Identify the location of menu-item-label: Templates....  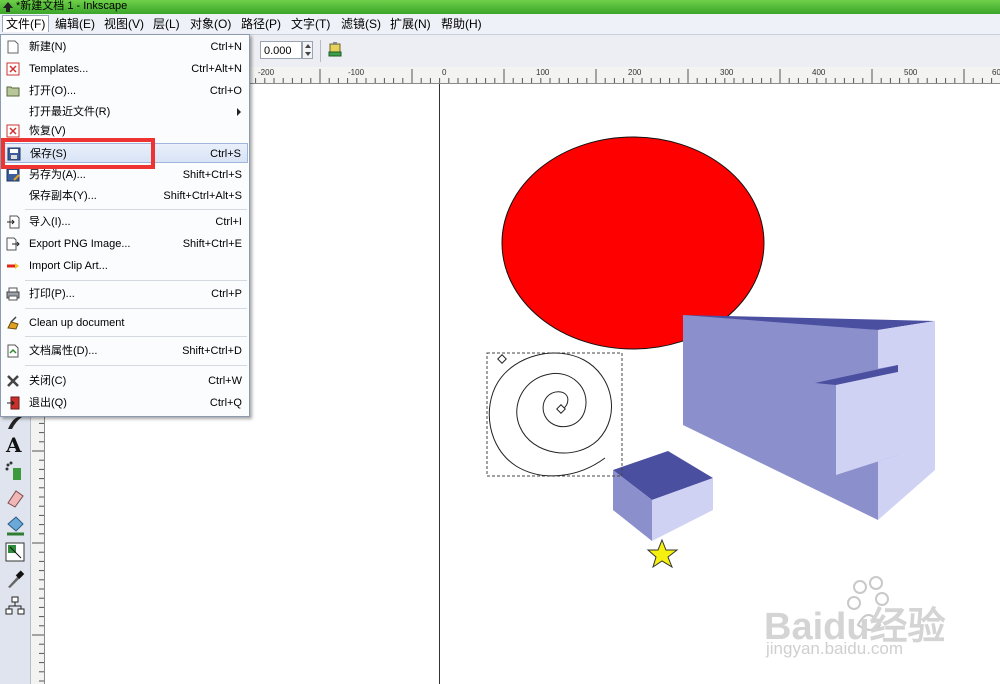
(59, 69).